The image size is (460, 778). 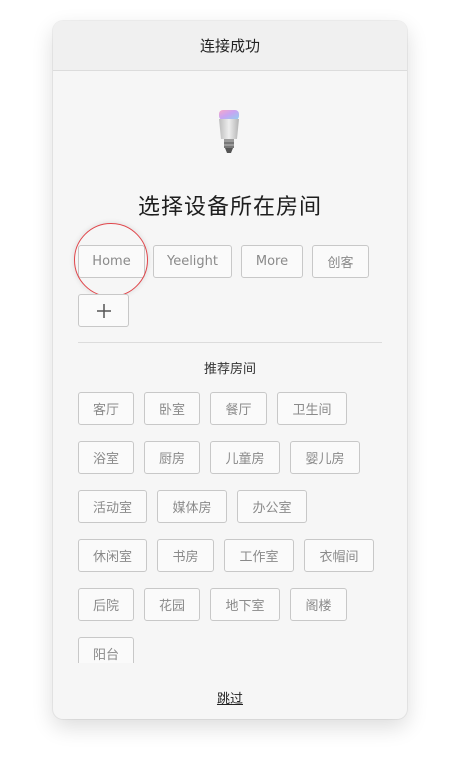 What do you see at coordinates (339, 555) in the screenshot?
I see `room-chip-wardrobe: 衣帽间` at bounding box center [339, 555].